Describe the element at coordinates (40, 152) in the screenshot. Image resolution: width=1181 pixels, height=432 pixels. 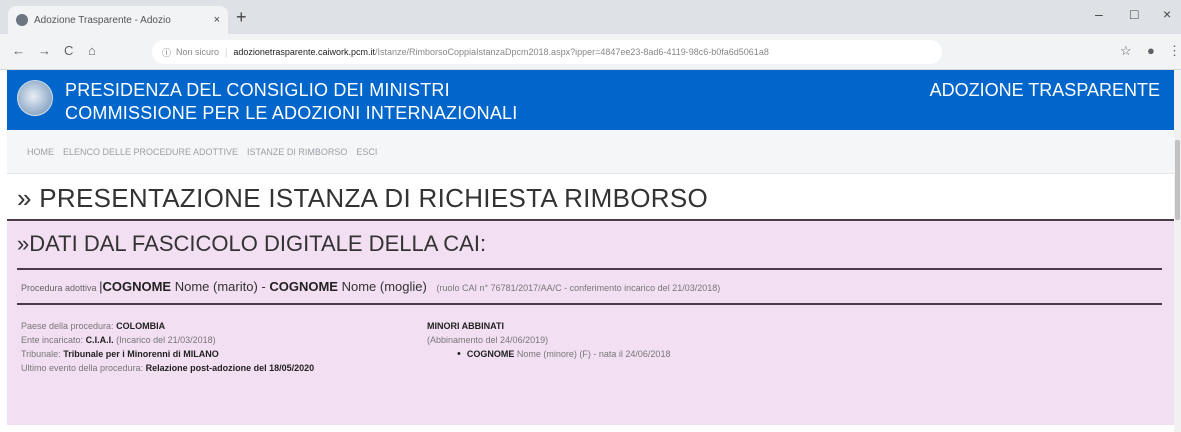
I see `nav-item-home: HOME` at that location.